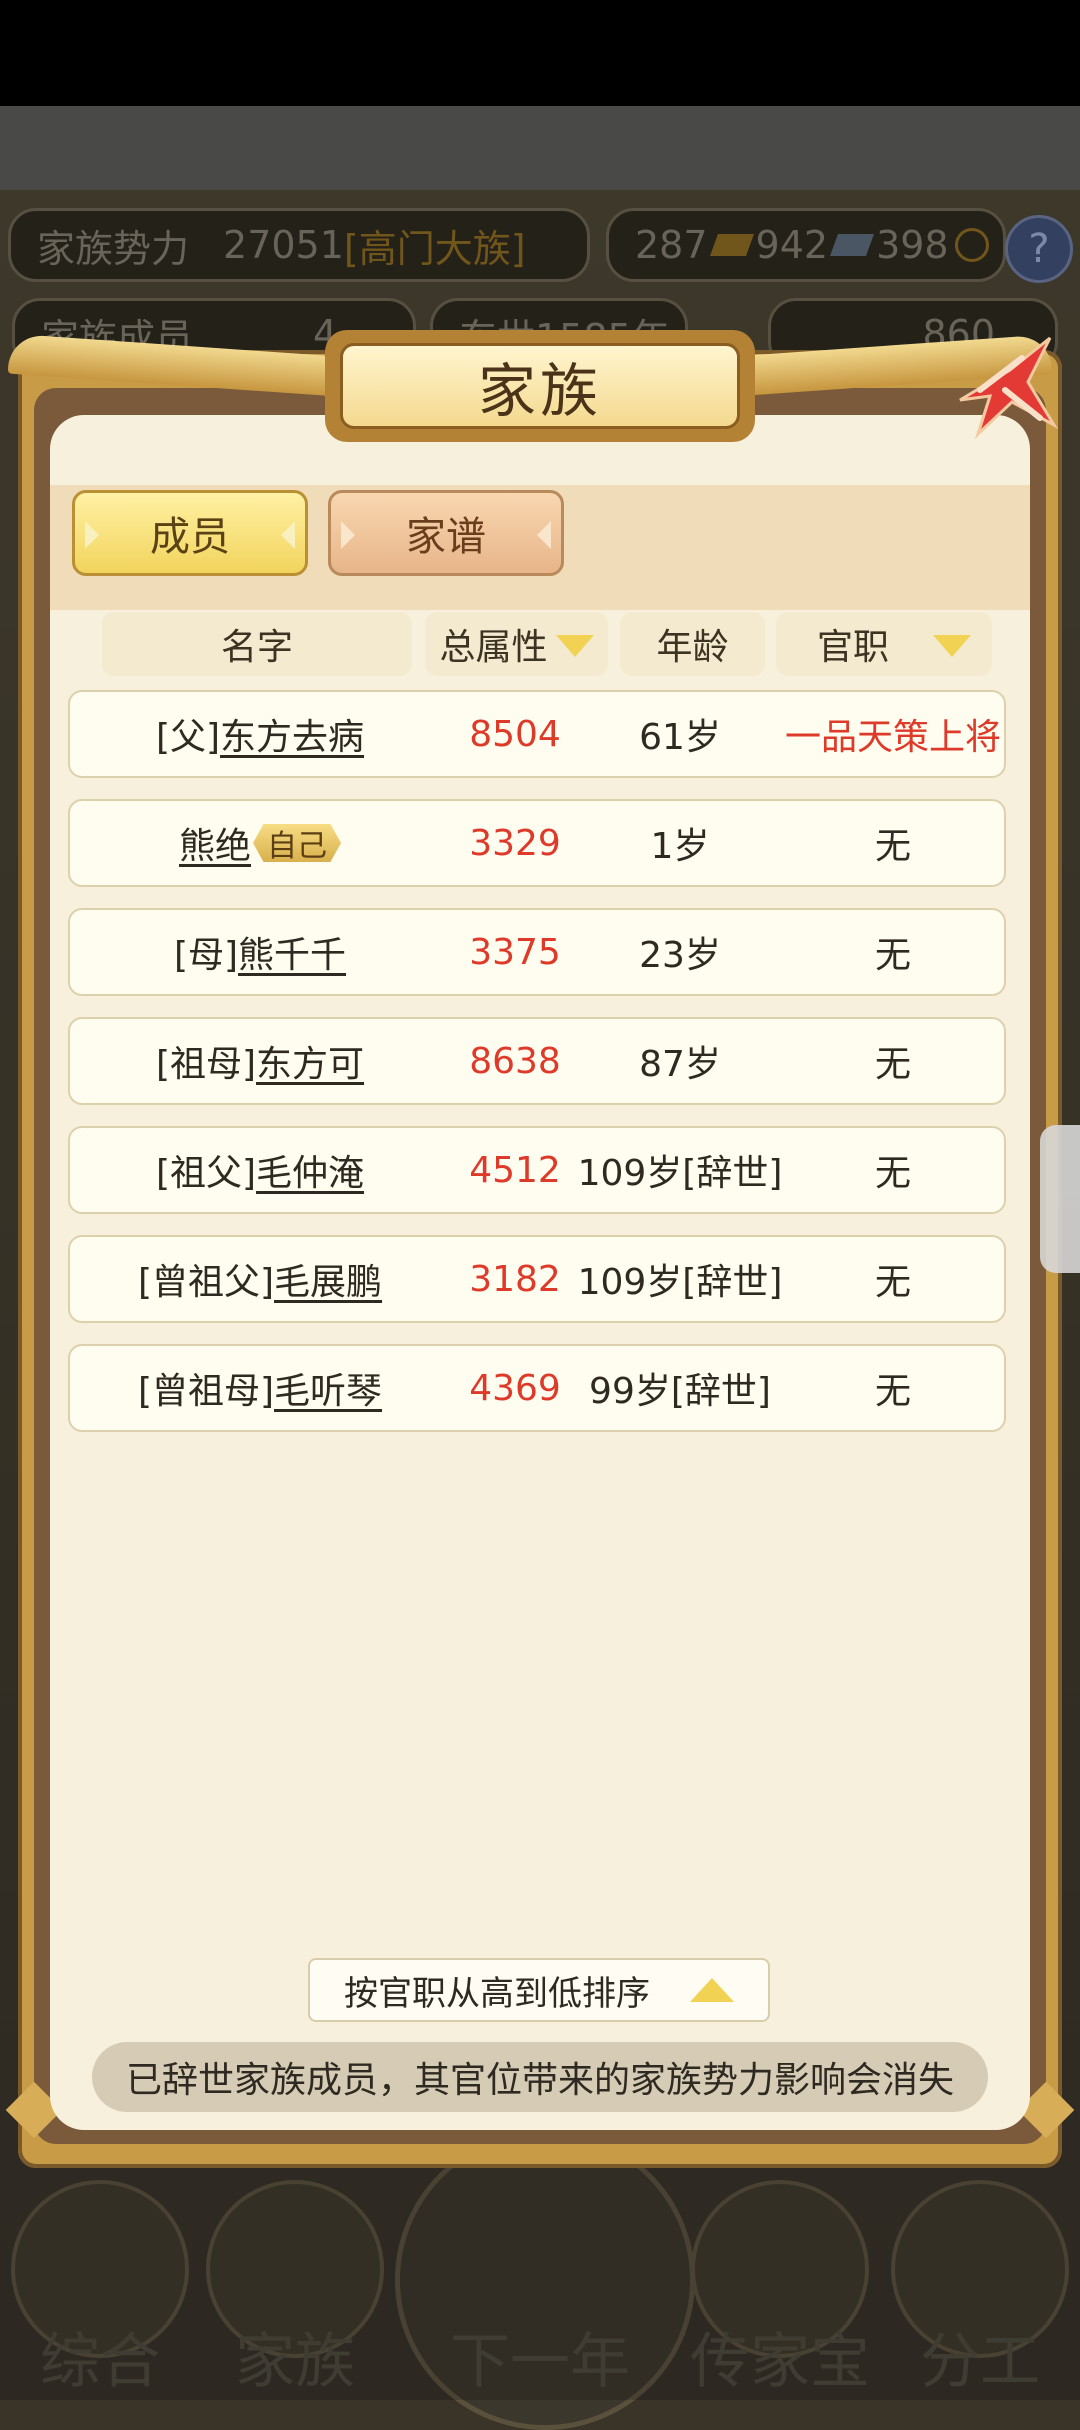  Describe the element at coordinates (215, 843) in the screenshot. I see `member-name-link: 熊绝` at that location.